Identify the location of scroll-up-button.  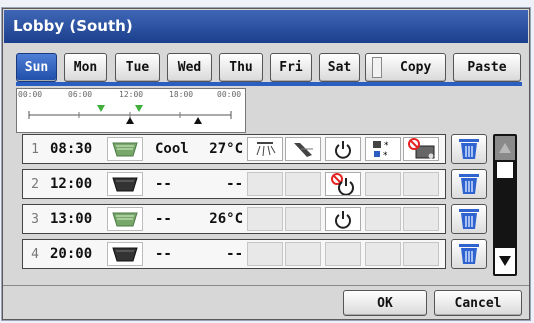
(505, 148).